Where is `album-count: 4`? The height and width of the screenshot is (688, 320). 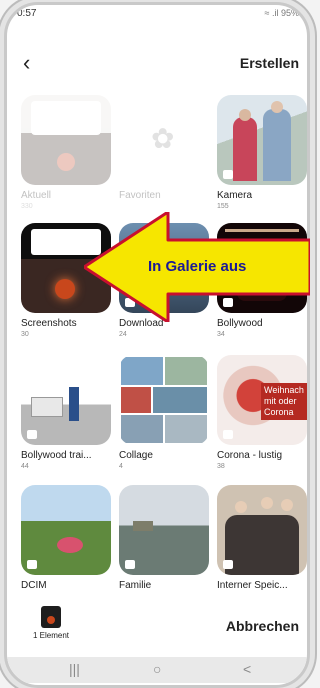
album-count: 4 is located at coordinates (121, 466).